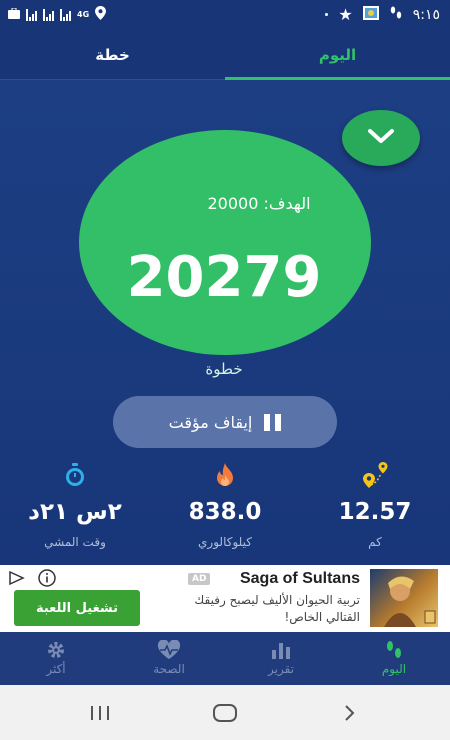  I want to click on stat-calories: 838.0 كيلوكالوري, so click(225, 505).